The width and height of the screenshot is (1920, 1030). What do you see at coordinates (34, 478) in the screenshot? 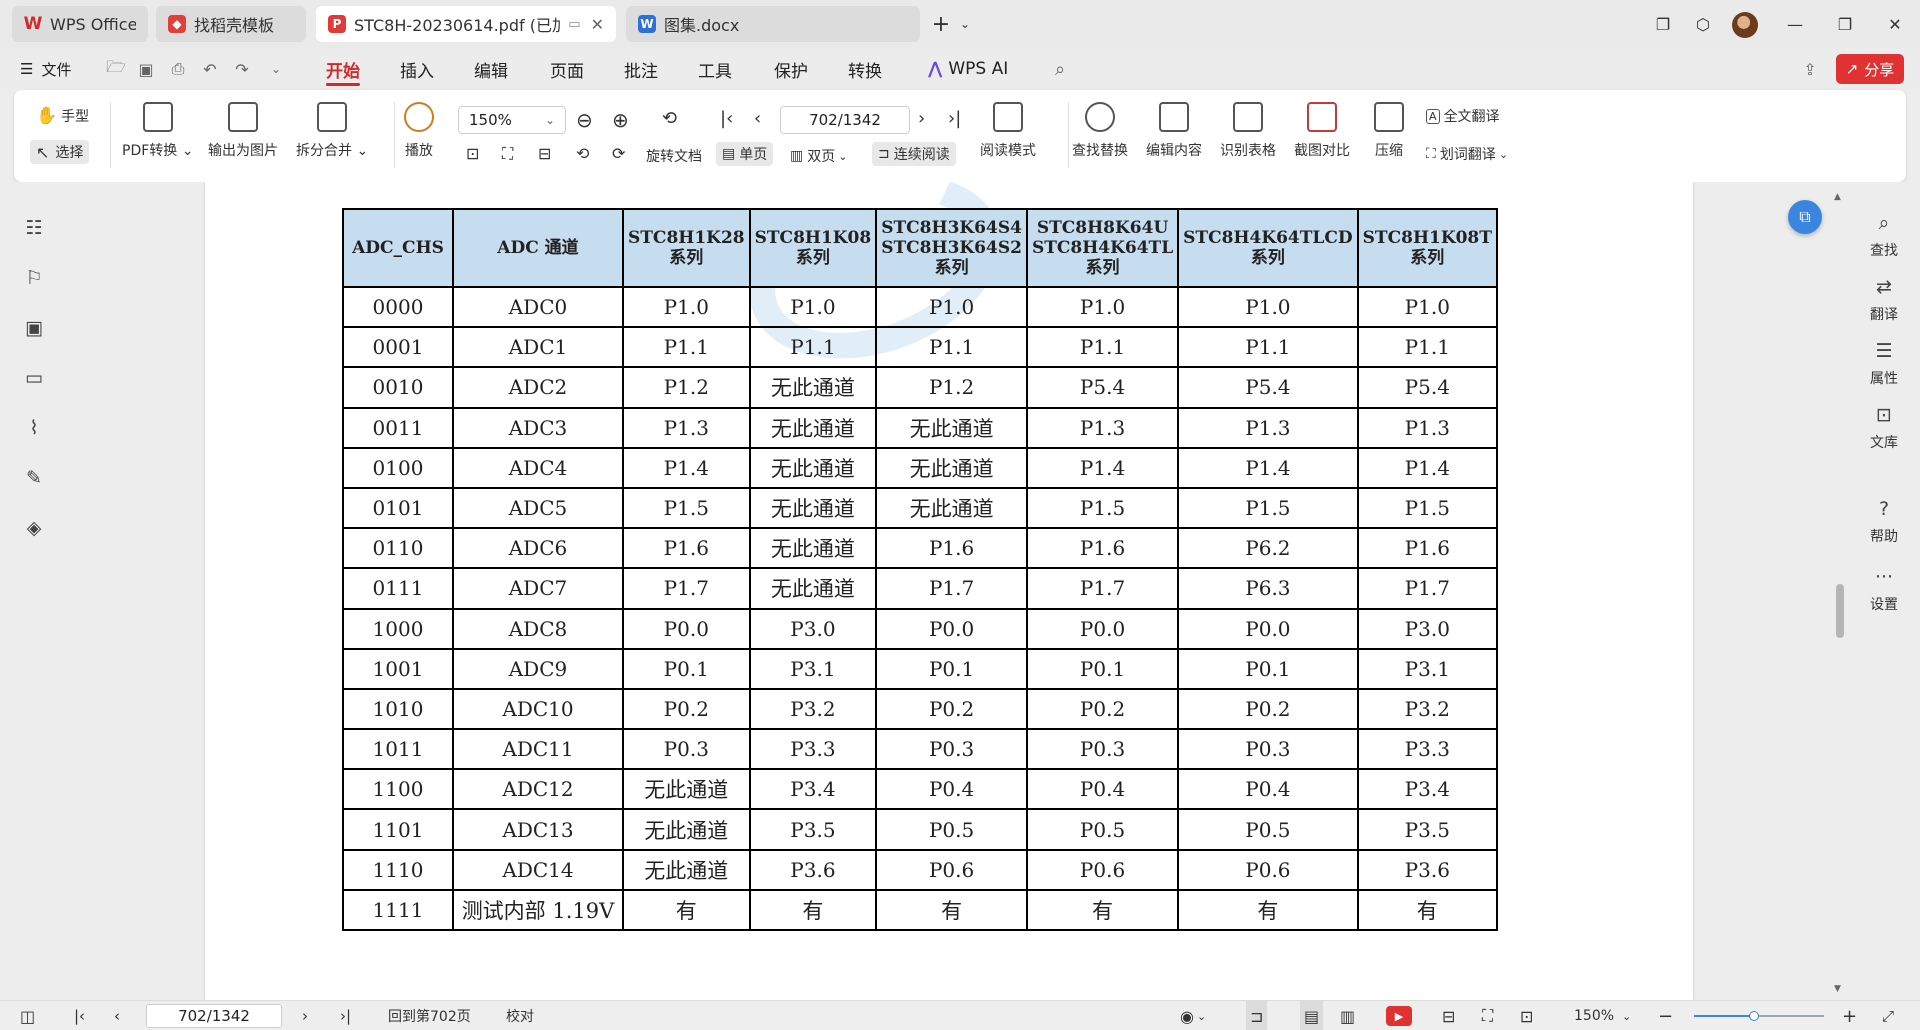
I see `signature-icon: ✎` at bounding box center [34, 478].